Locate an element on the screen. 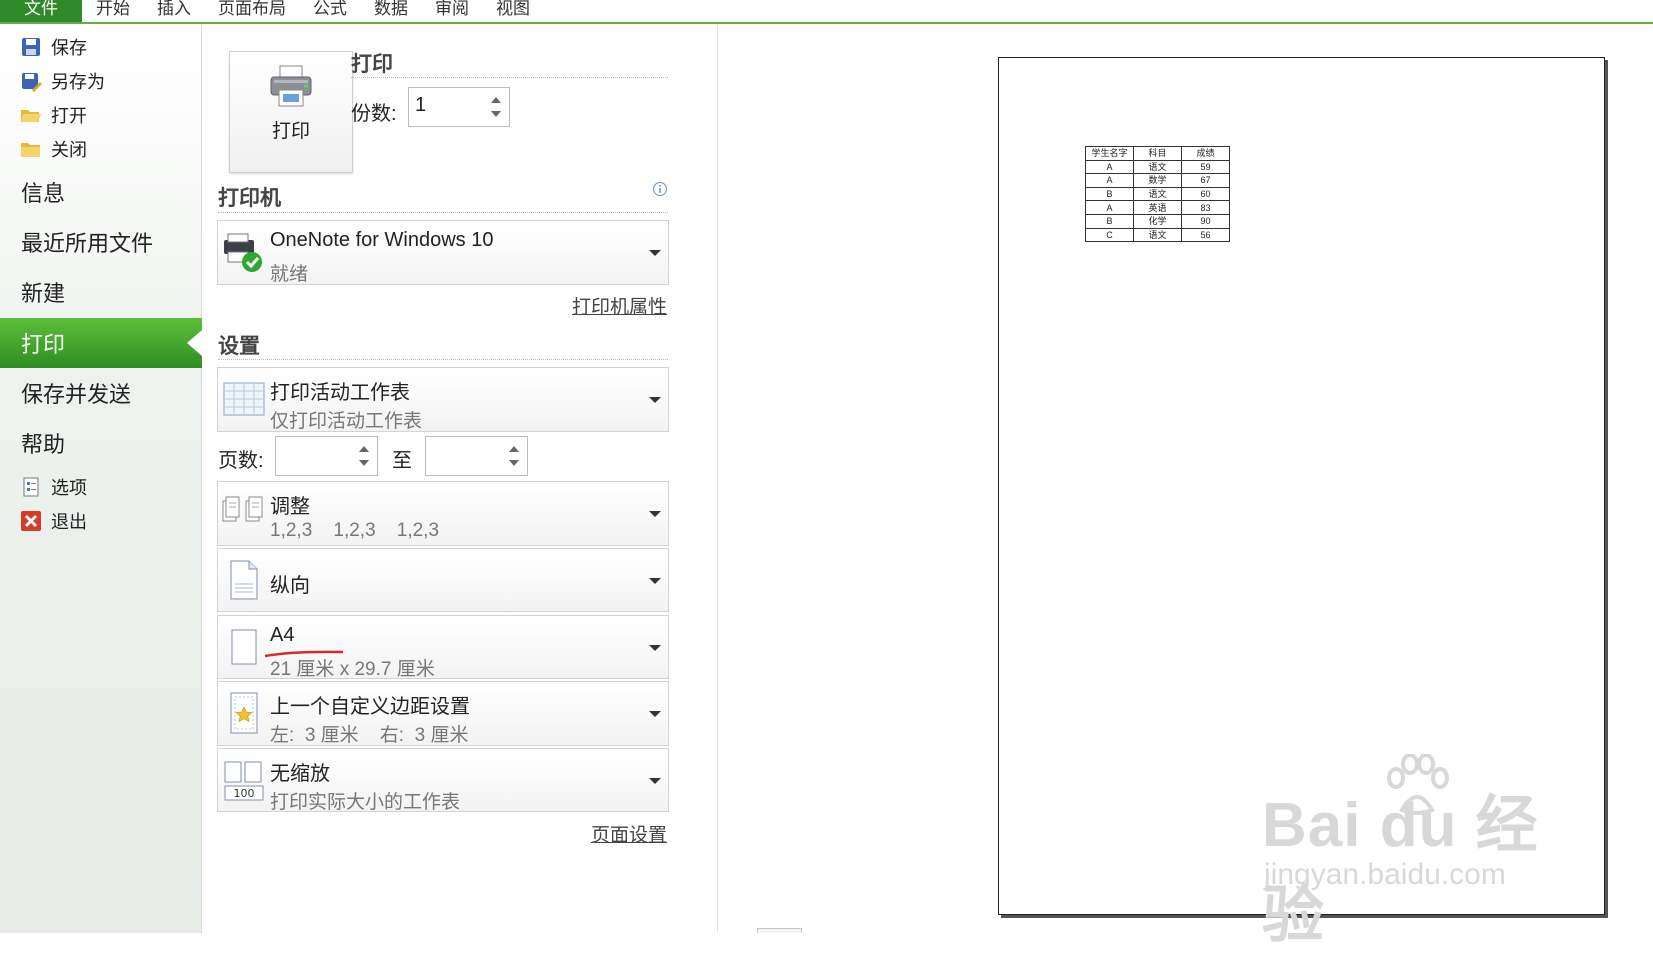 The width and height of the screenshot is (1653, 954). preview-scrollbar is located at coordinates (779, 930).